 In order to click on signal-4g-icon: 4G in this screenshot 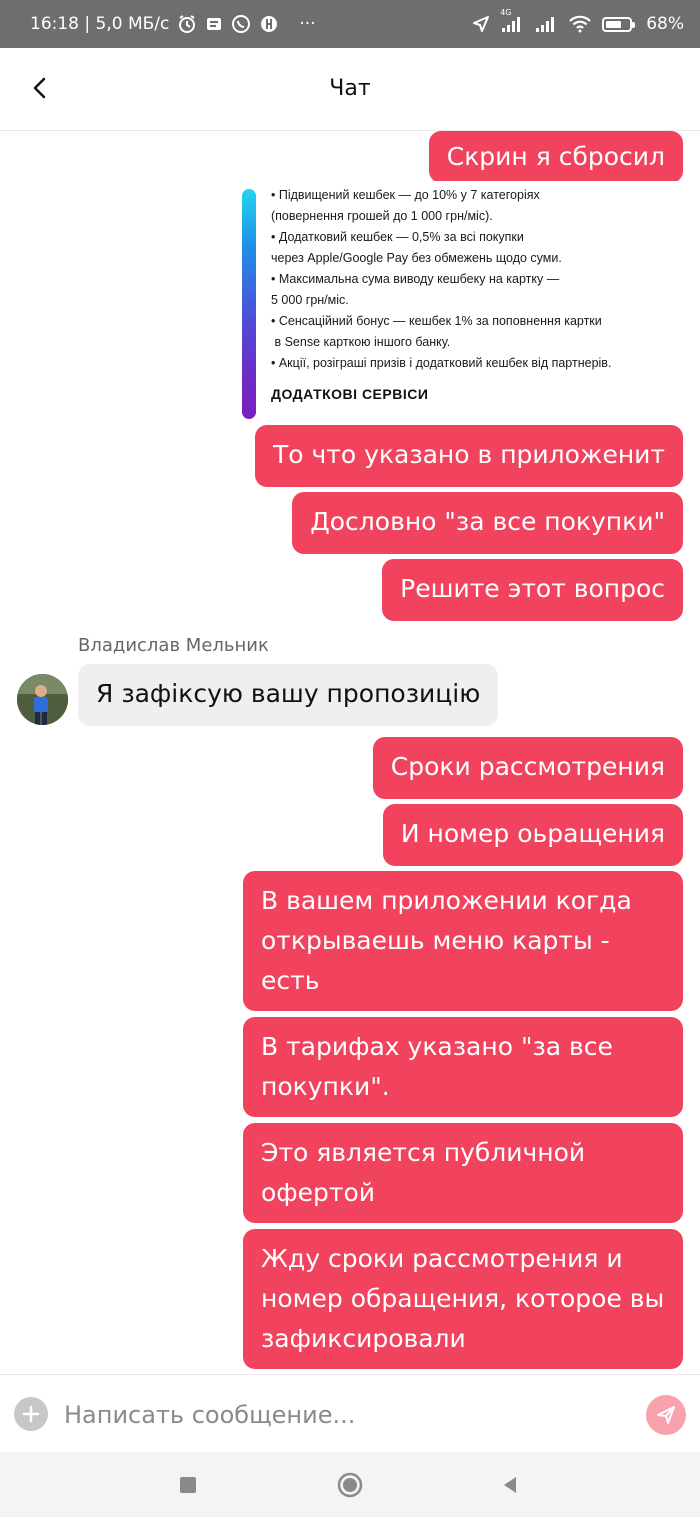, I will do `click(512, 20)`.